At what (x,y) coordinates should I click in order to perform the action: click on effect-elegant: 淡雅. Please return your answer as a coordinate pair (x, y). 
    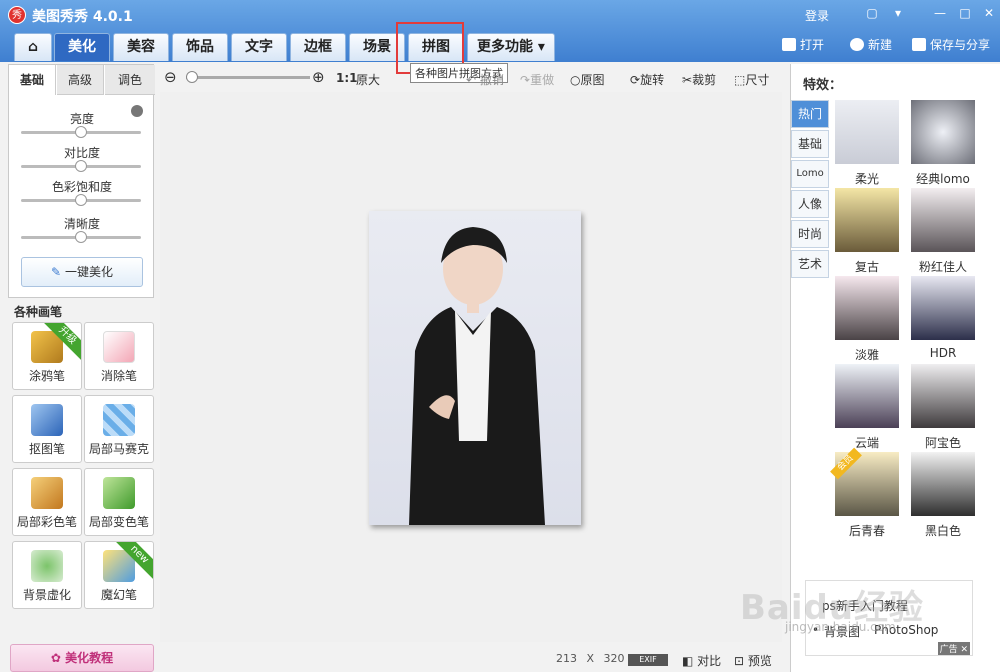
    Looking at the image, I should click on (867, 320).